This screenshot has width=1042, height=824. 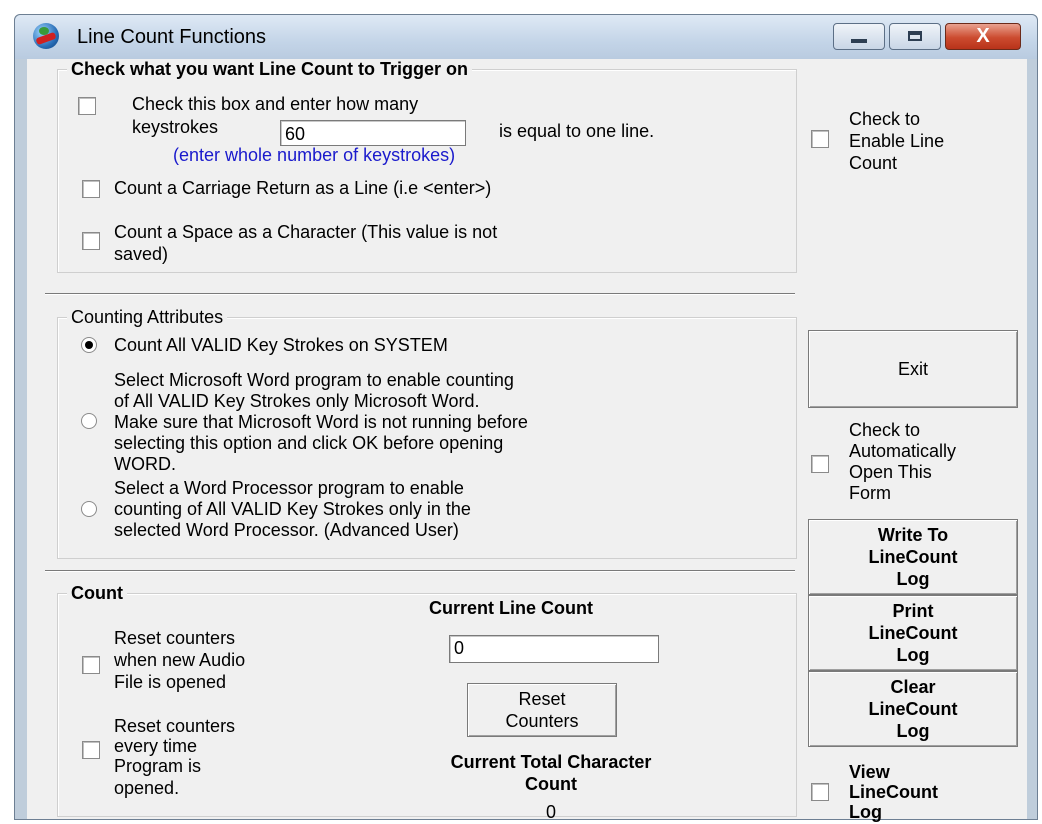 What do you see at coordinates (373, 133) in the screenshot?
I see `keystroke-count-input: 60` at bounding box center [373, 133].